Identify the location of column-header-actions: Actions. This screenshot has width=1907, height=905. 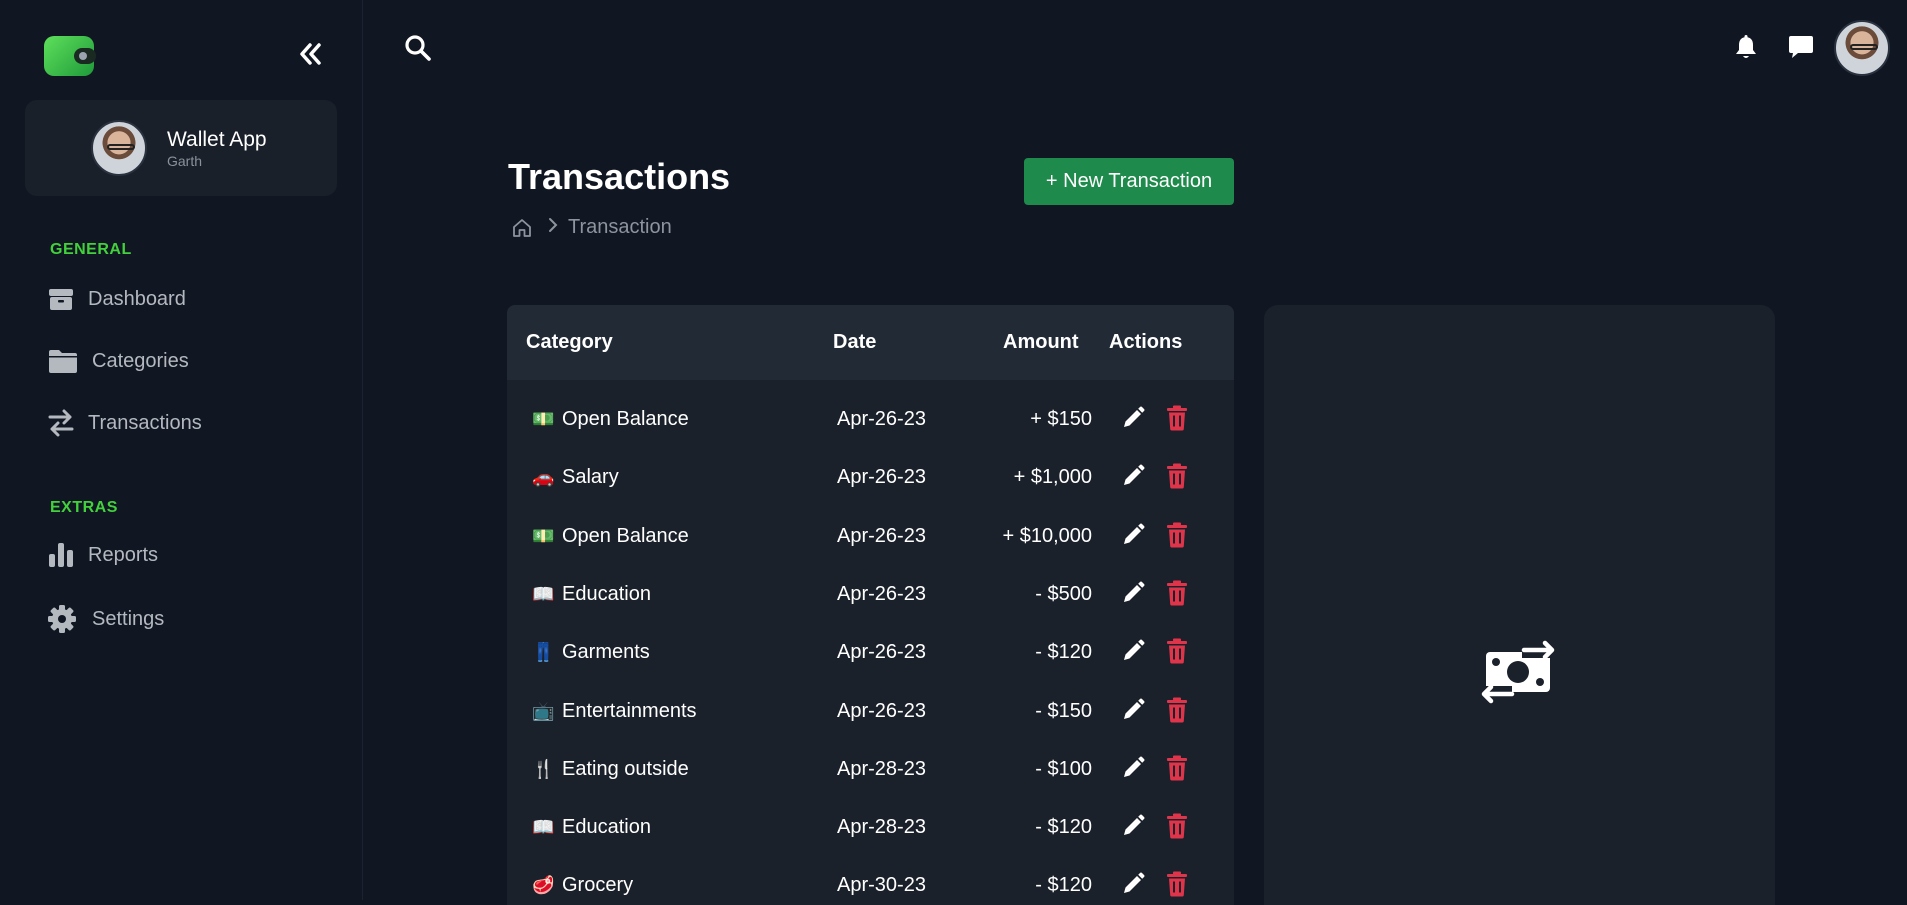
(1146, 342).